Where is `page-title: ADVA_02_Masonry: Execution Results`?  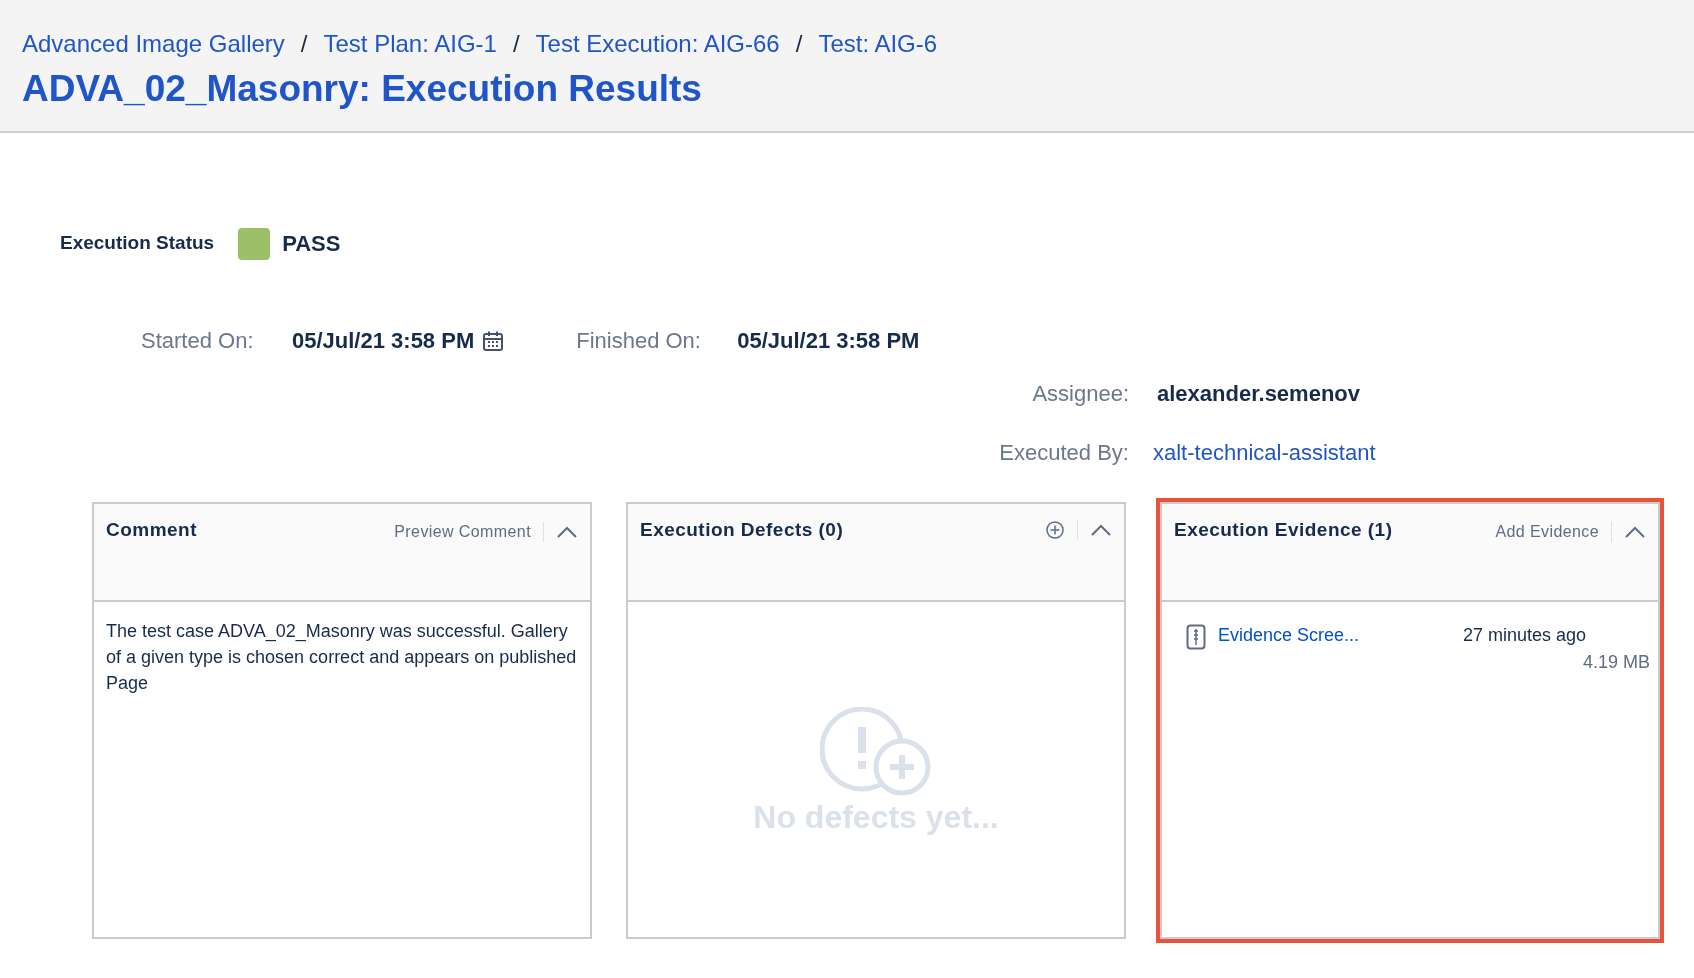
page-title: ADVA_02_Masonry: Execution Results is located at coordinates (362, 89).